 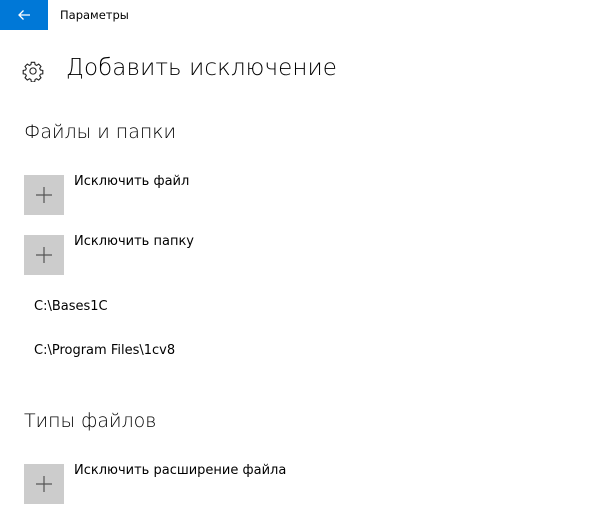 What do you see at coordinates (202, 68) in the screenshot?
I see `page-title: Добавить исключение` at bounding box center [202, 68].